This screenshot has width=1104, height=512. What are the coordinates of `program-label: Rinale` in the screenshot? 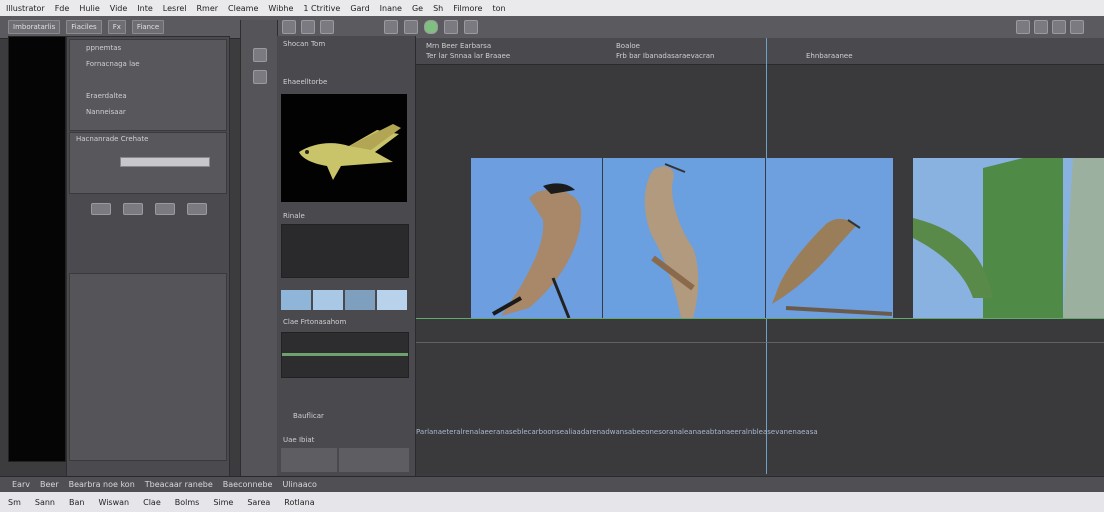 It's located at (294, 216).